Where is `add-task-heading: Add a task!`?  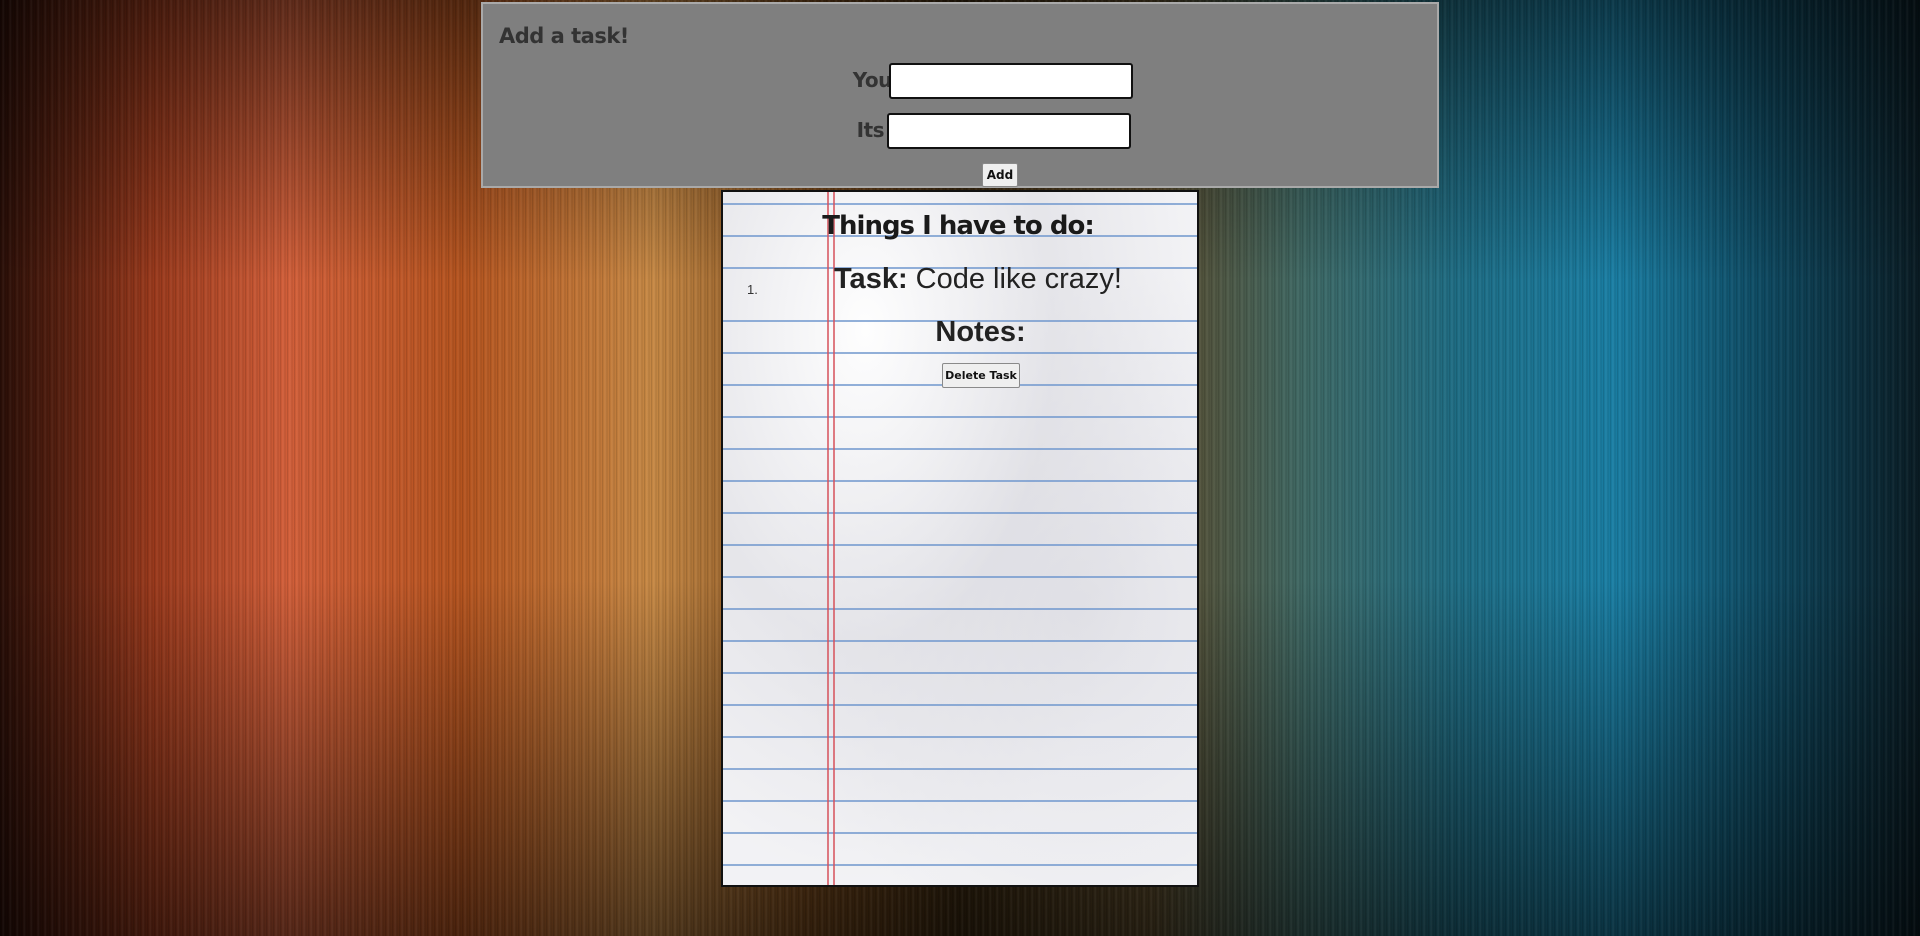 add-task-heading: Add a task! is located at coordinates (564, 36).